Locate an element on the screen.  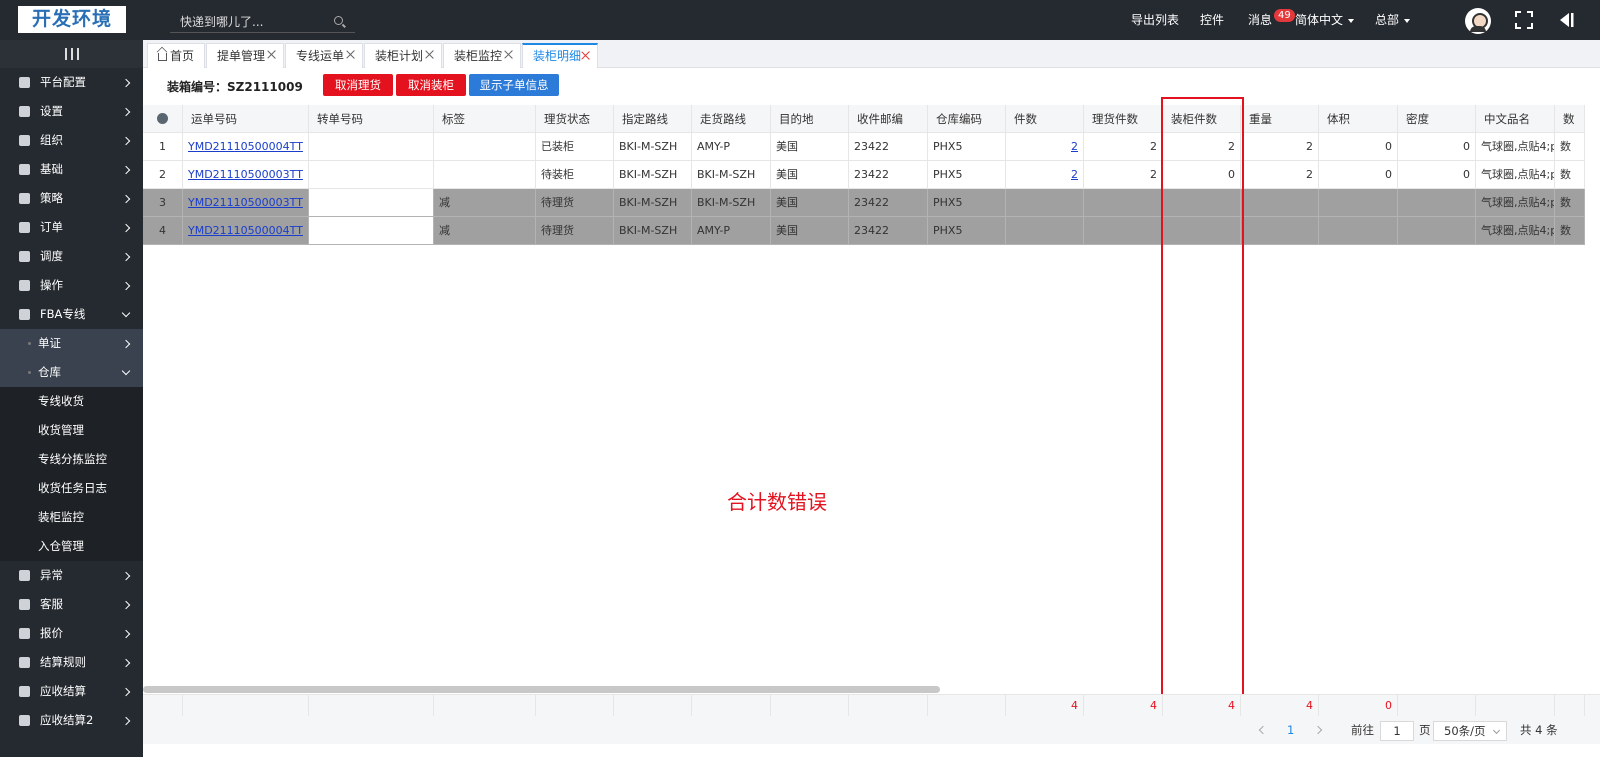
prev-page-icon is located at coordinates (1263, 730).